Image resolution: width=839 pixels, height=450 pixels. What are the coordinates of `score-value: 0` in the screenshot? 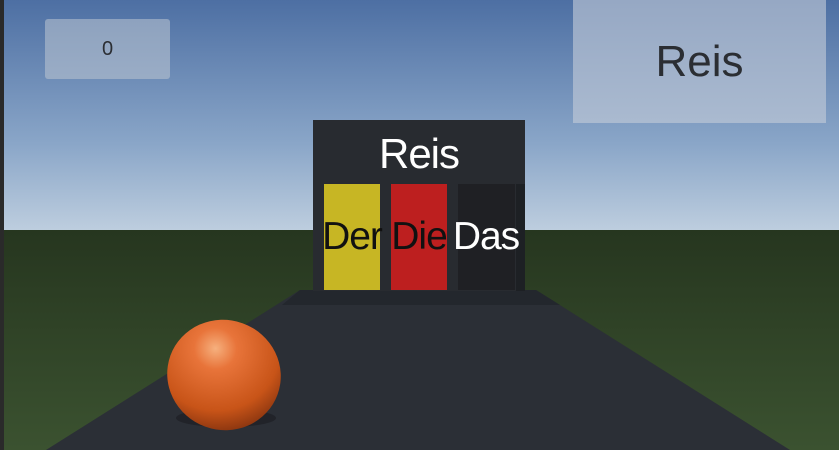 It's located at (107, 48).